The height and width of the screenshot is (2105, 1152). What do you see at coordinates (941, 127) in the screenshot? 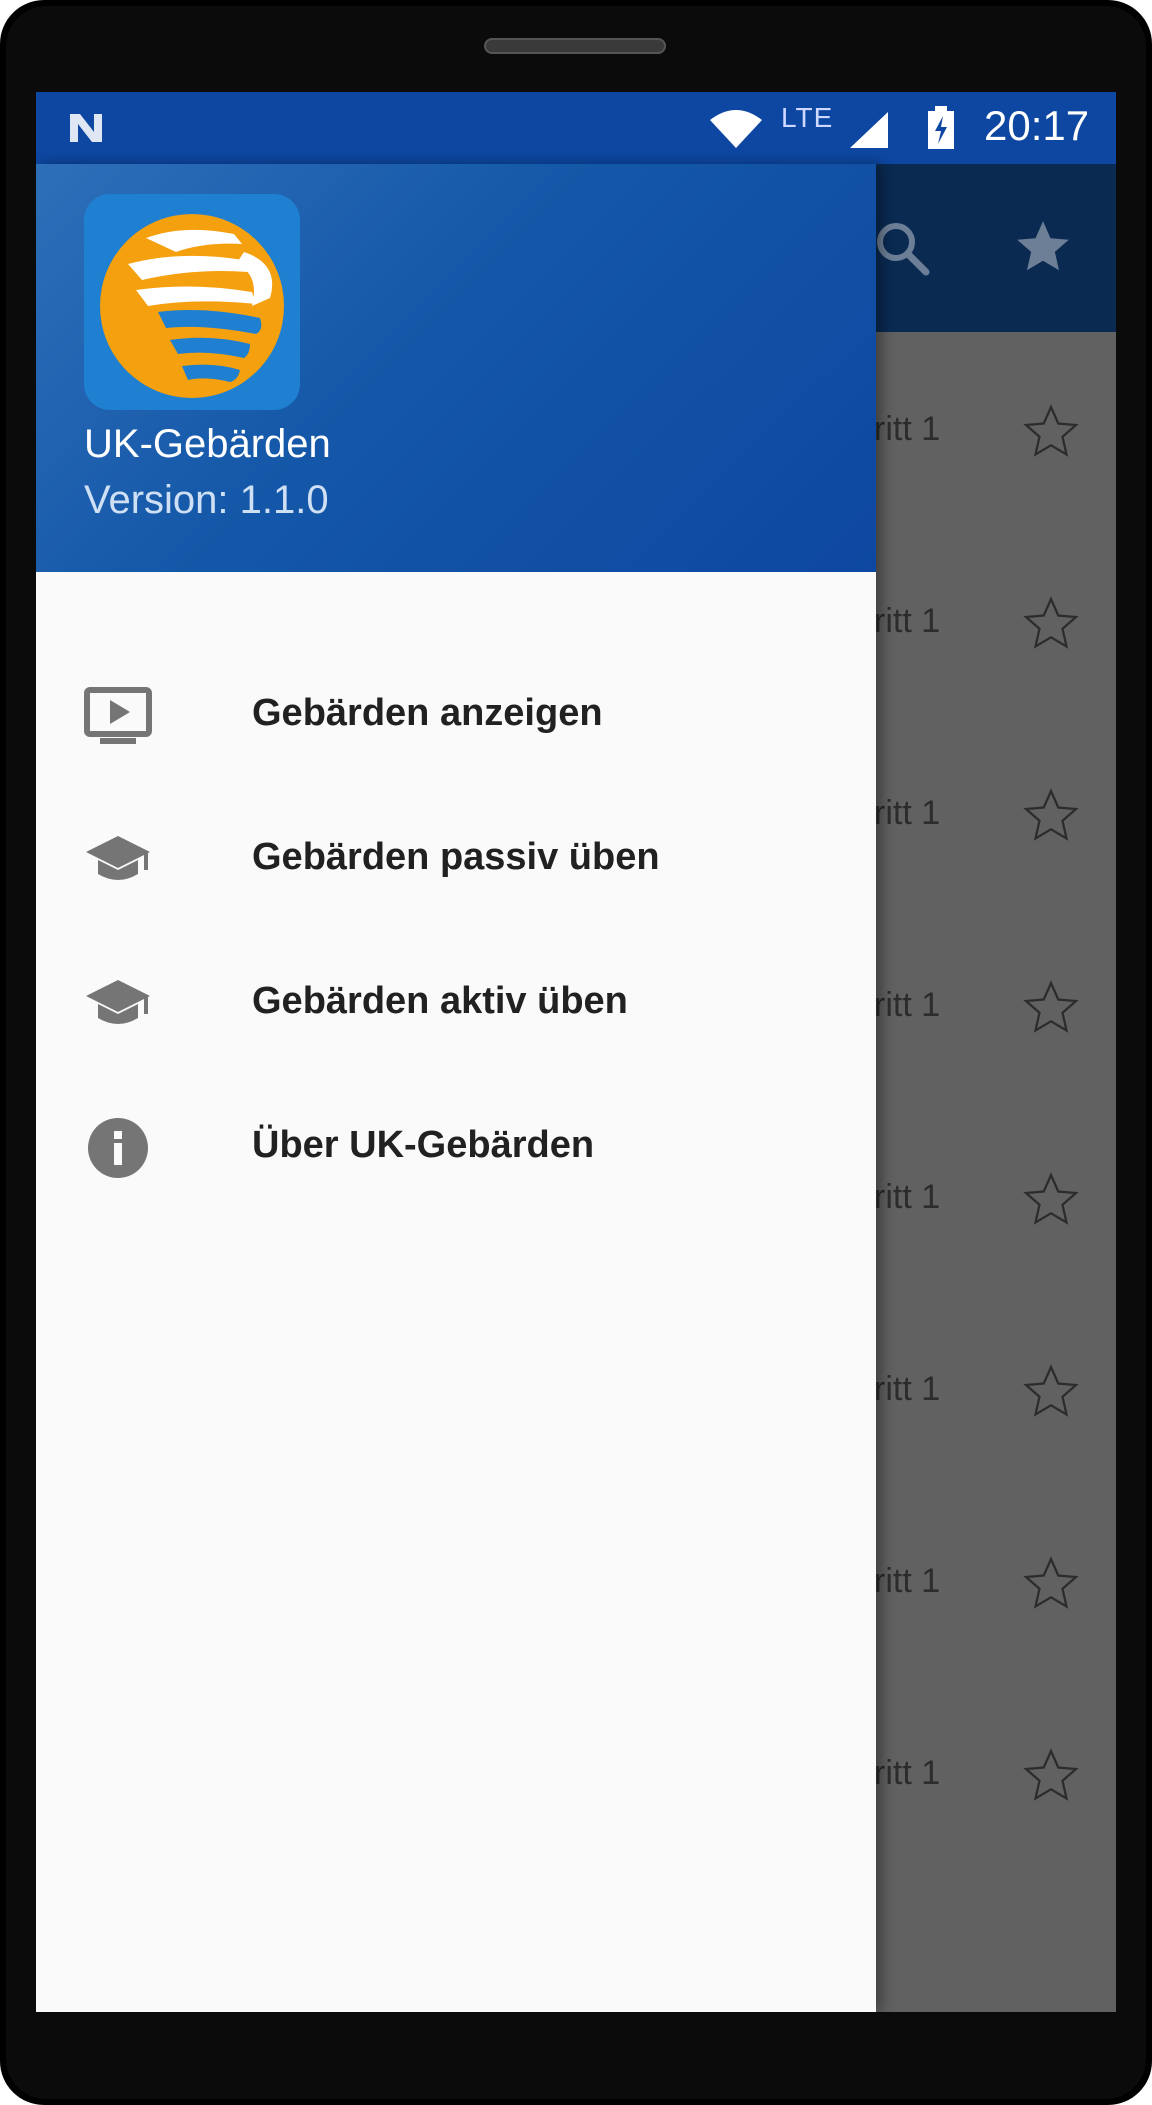
I see `battery-charging-icon` at bounding box center [941, 127].